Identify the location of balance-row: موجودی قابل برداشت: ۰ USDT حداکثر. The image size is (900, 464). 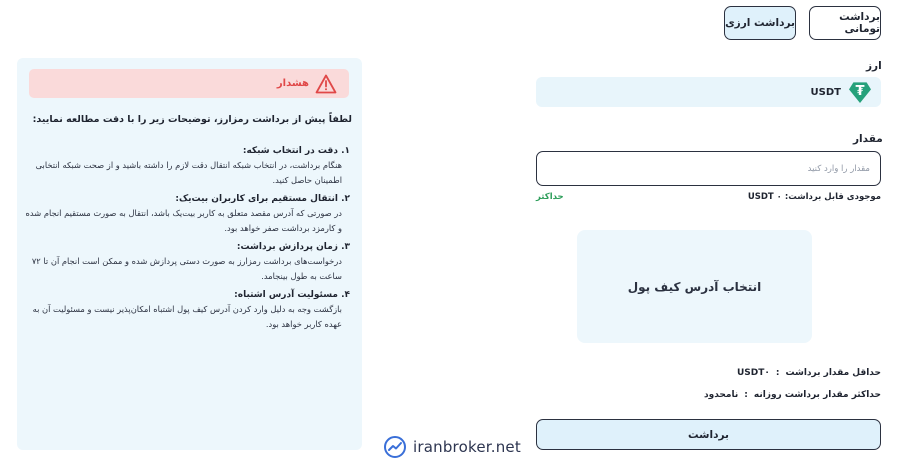
(708, 197).